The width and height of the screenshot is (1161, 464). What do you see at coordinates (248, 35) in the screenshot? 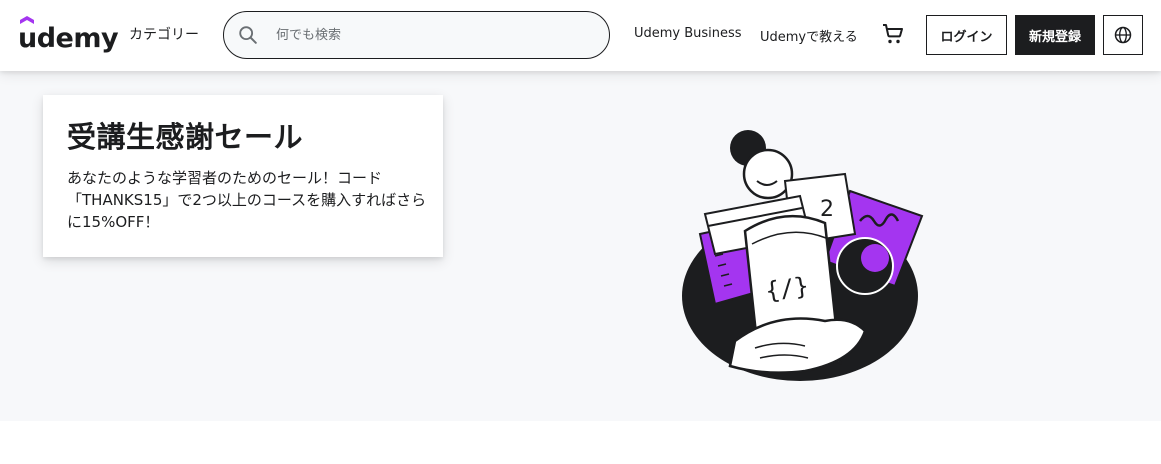
I see `search-icon` at bounding box center [248, 35].